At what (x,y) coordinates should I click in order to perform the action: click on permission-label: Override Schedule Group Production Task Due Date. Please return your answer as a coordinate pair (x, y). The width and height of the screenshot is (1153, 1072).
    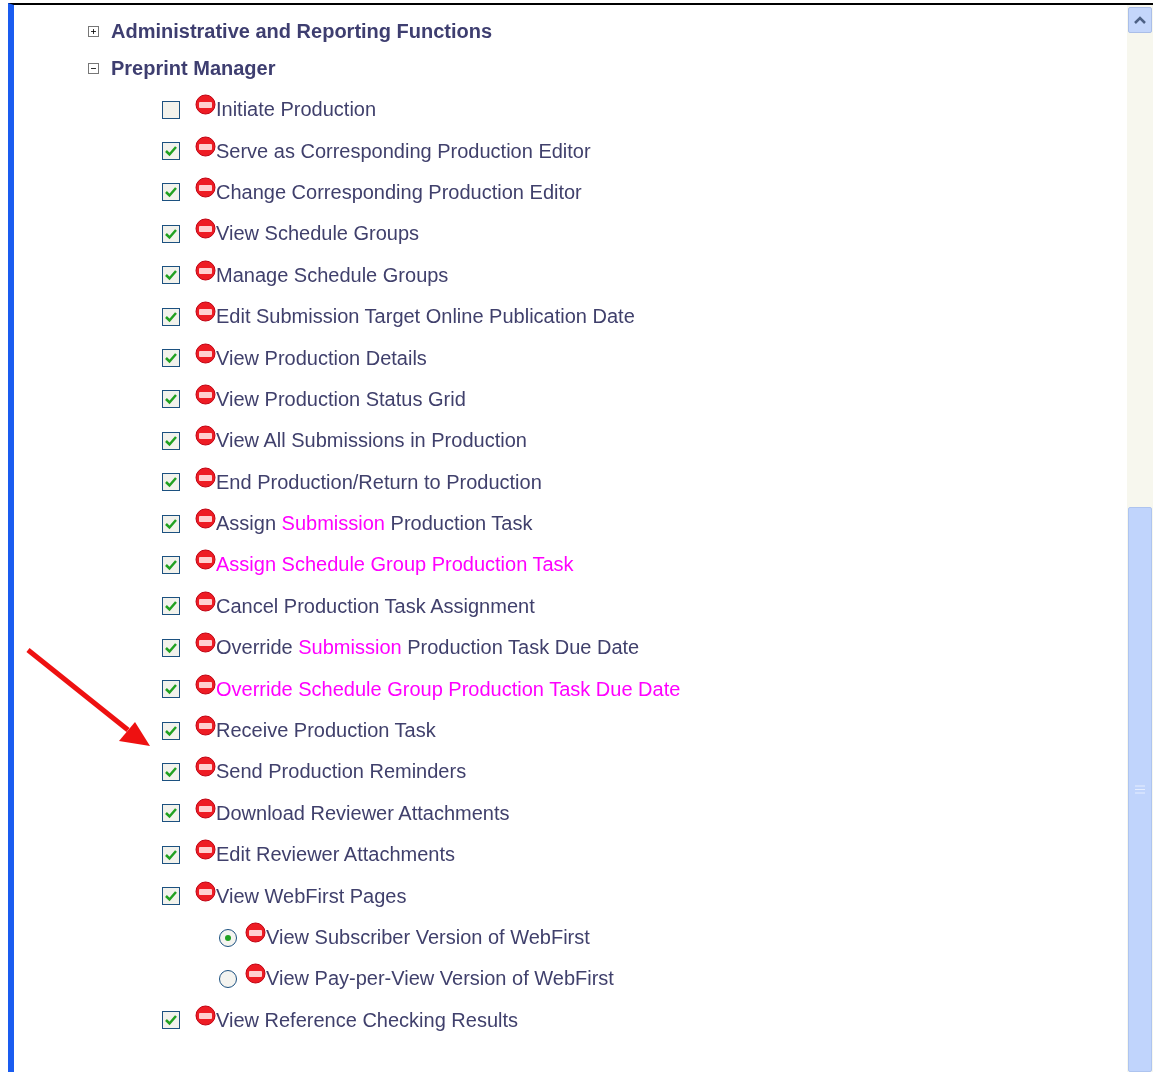
    Looking at the image, I should click on (448, 689).